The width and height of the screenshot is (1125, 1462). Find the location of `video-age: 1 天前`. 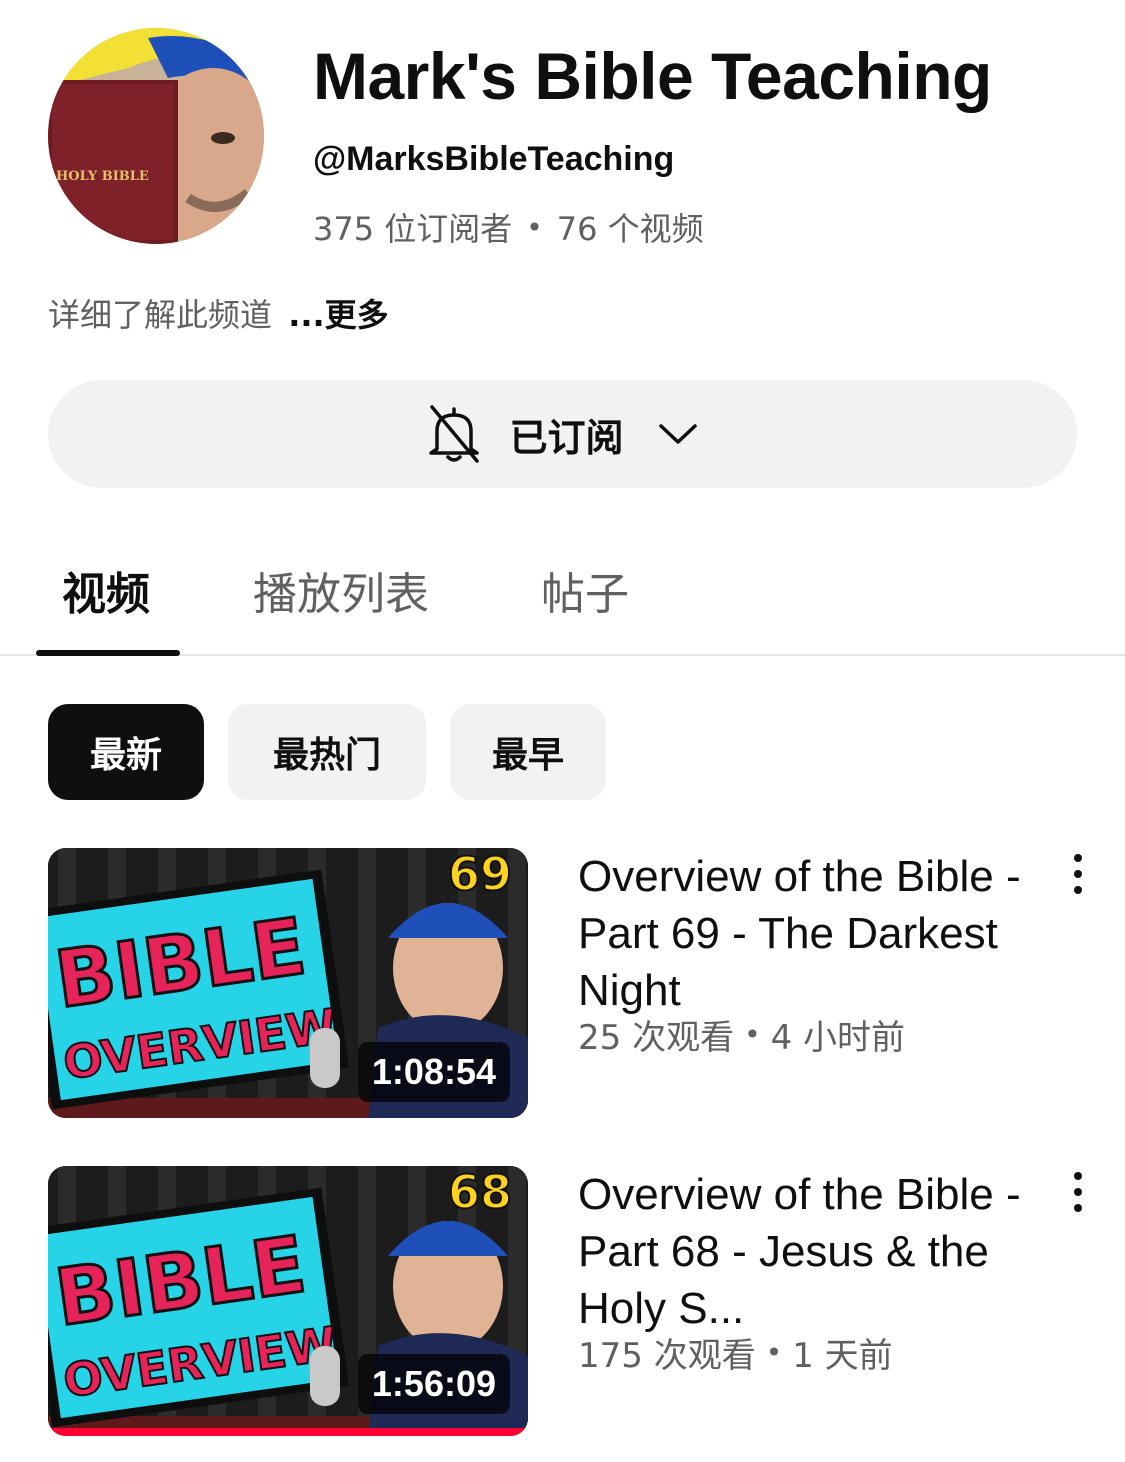

video-age: 1 天前 is located at coordinates (842, 1356).